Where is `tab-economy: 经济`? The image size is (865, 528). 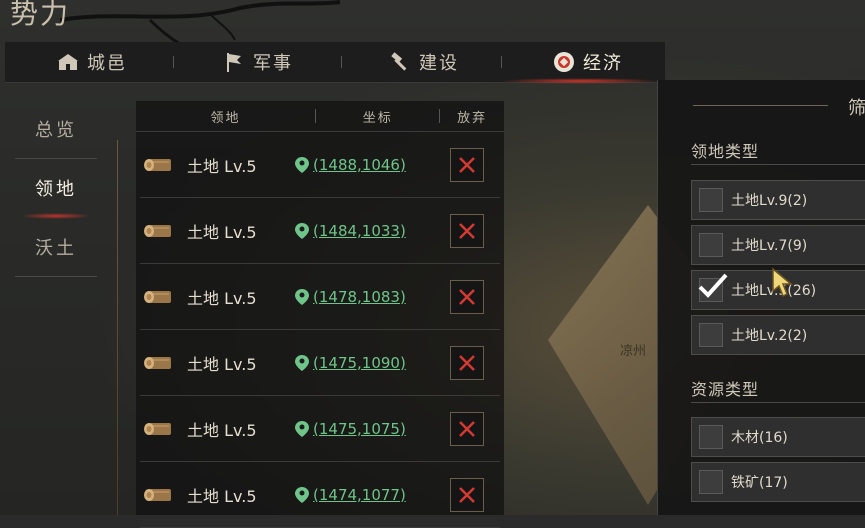 tab-economy: 经济 is located at coordinates (588, 62).